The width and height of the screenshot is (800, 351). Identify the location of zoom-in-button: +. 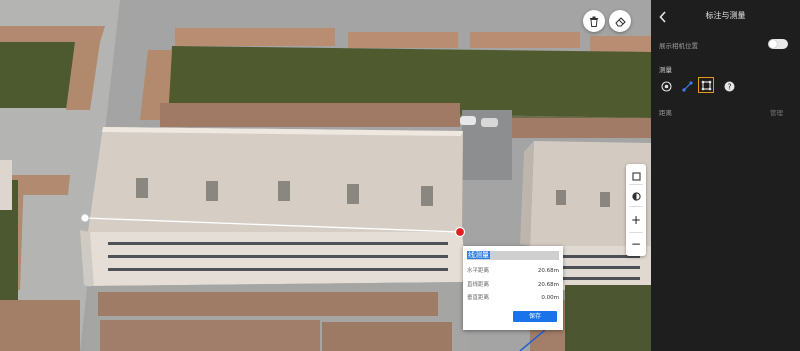
(636, 220).